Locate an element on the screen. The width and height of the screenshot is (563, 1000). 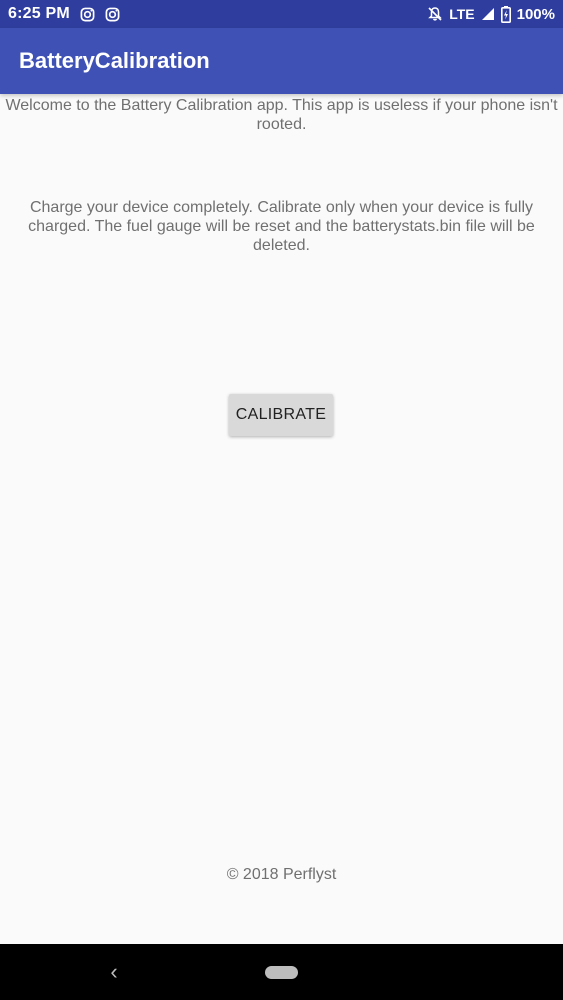
status-left-group: 6:25 PM is located at coordinates (64, 14).